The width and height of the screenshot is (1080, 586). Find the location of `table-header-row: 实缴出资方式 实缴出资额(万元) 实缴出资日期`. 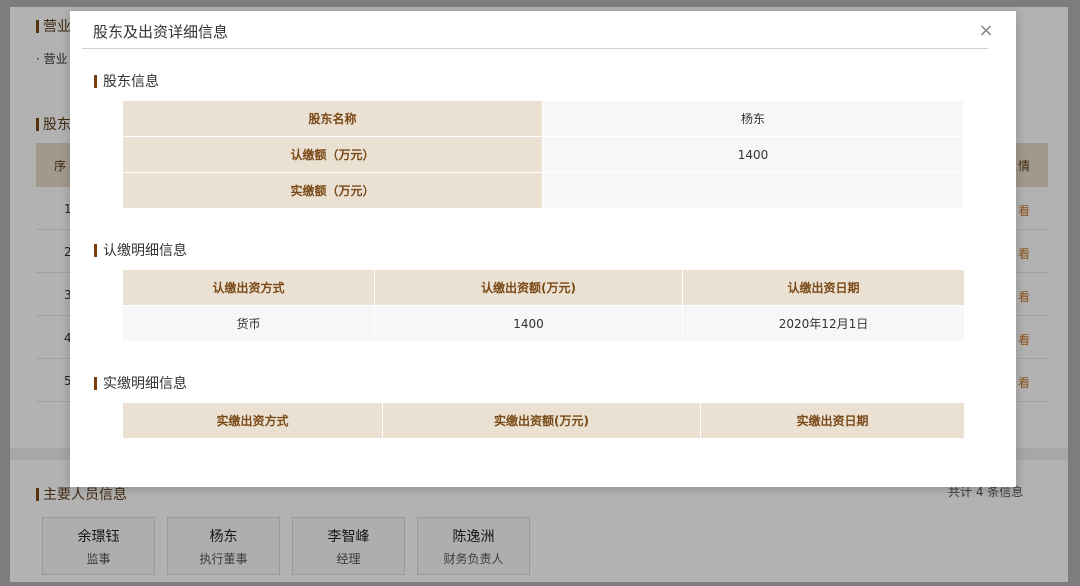

table-header-row: 实缴出资方式 实缴出资额(万元) 实缴出资日期 is located at coordinates (543, 420).